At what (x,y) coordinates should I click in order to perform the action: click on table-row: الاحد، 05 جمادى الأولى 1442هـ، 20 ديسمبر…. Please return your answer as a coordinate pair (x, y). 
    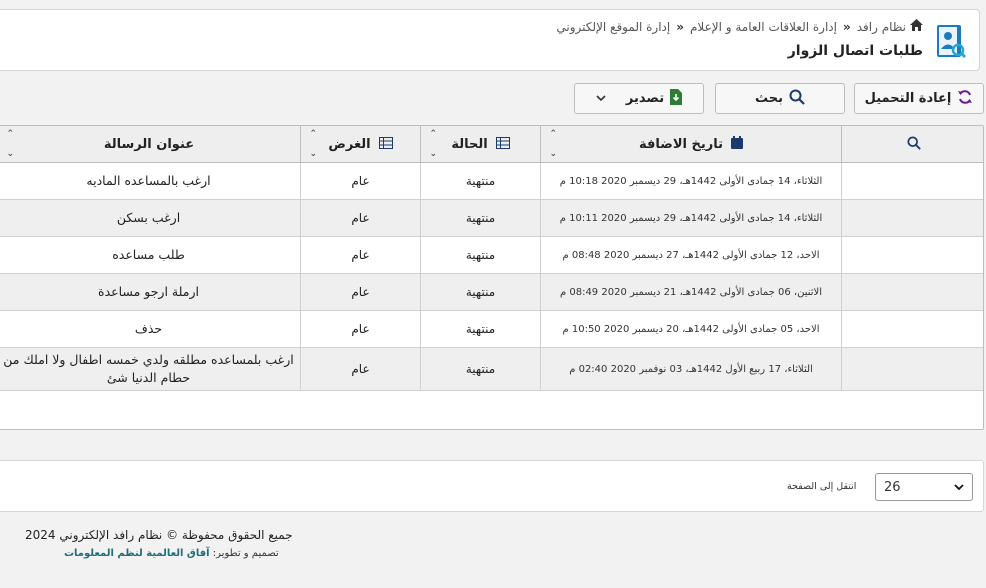
    Looking at the image, I should click on (491, 329).